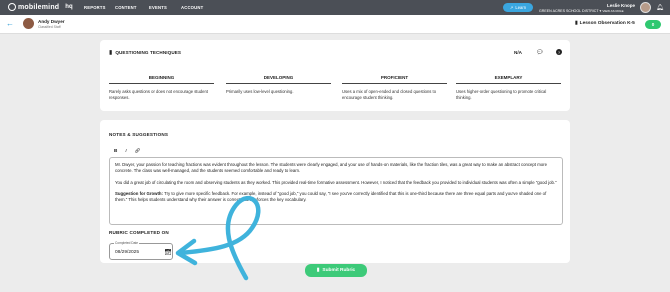  I want to click on logo-suffix: hq, so click(69, 7).